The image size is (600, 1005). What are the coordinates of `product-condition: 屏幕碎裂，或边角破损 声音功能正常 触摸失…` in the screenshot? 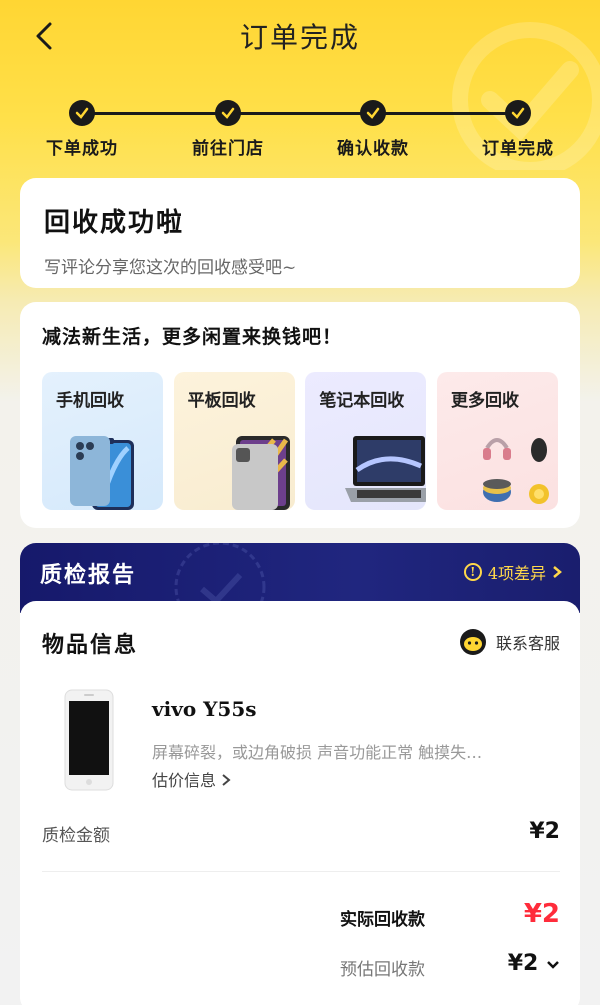 It's located at (317, 752).